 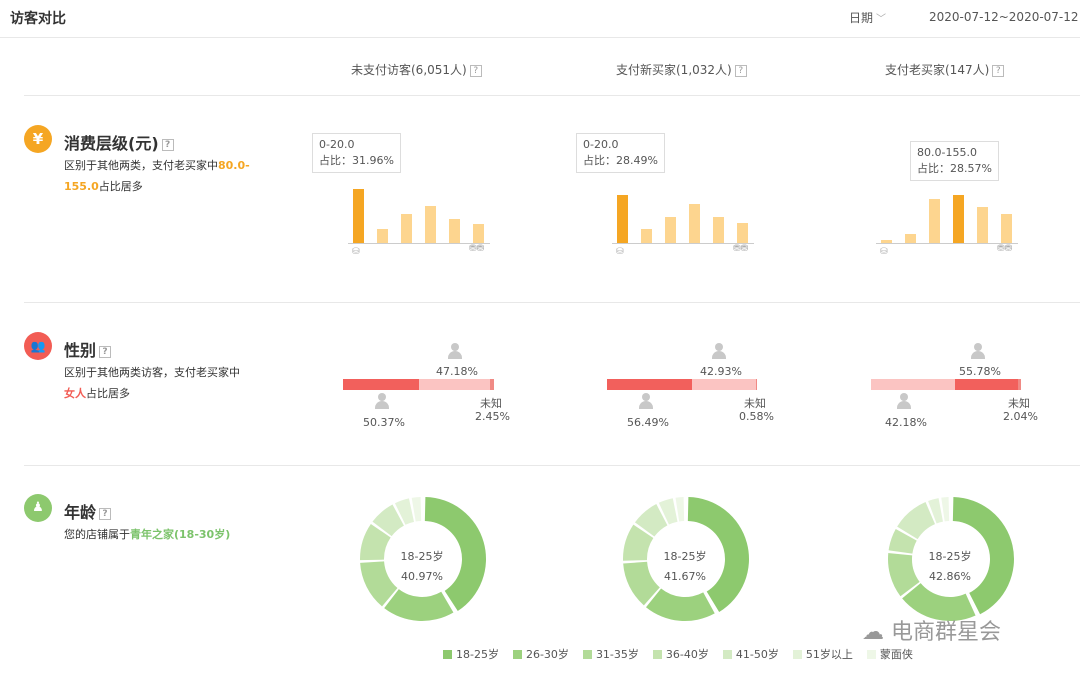 What do you see at coordinates (757, 654) in the screenshot?
I see `legend-label: 41-50岁` at bounding box center [757, 654].